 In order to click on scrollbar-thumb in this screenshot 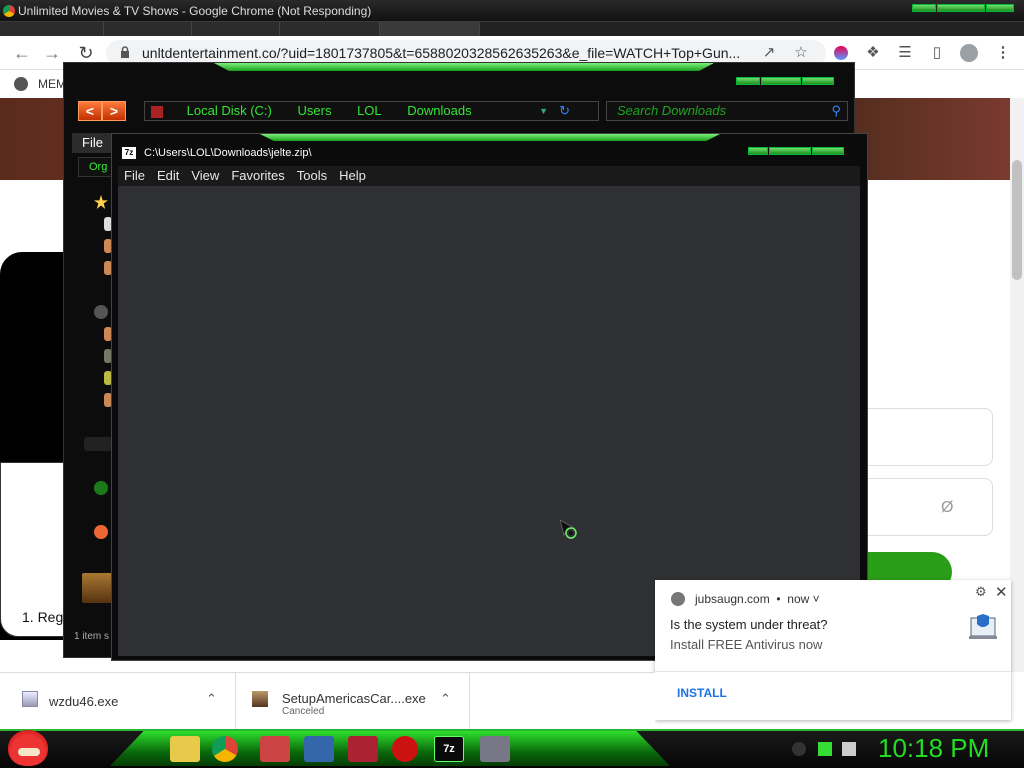, I will do `click(1017, 220)`.